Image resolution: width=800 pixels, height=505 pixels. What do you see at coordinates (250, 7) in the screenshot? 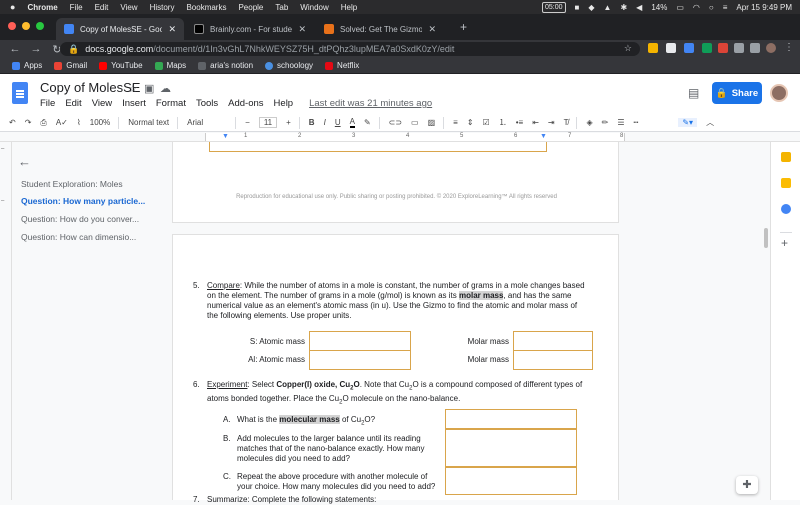
I see `menu-people: People` at bounding box center [250, 7].